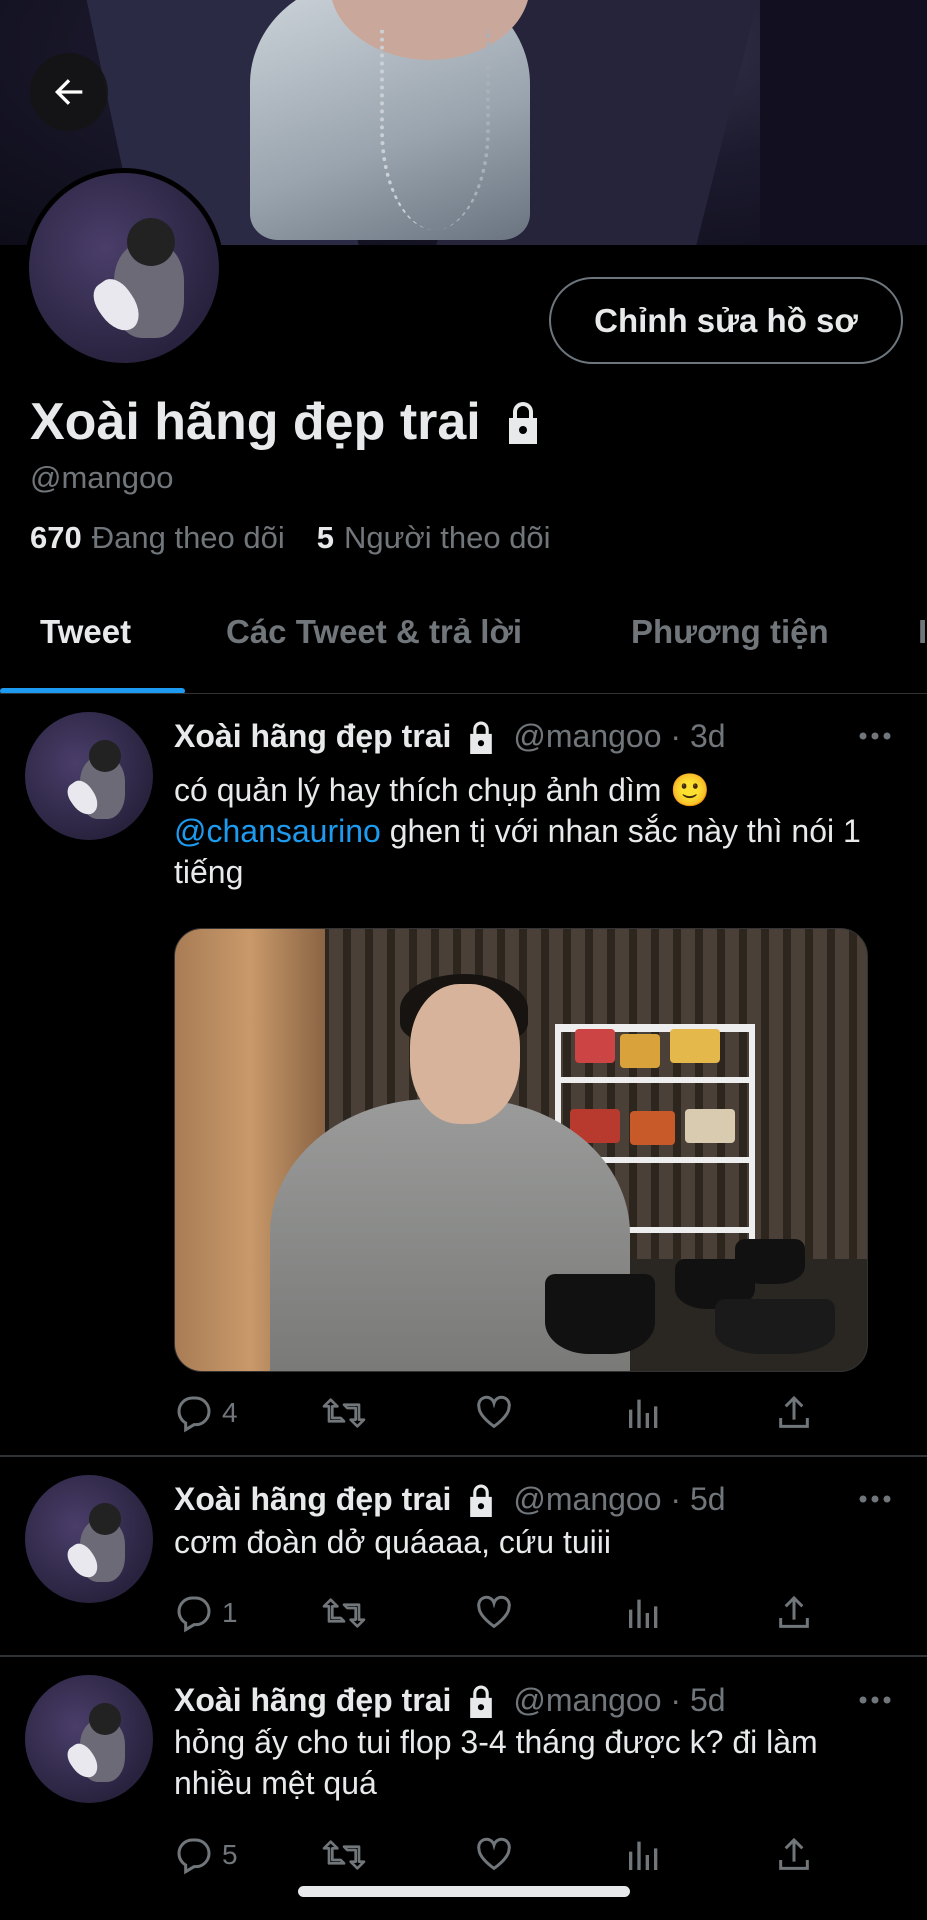 This screenshot has height=1920, width=927. Describe the element at coordinates (374, 632) in the screenshot. I see `tab-tweets-replies: Các Tweet & trả lời` at that location.